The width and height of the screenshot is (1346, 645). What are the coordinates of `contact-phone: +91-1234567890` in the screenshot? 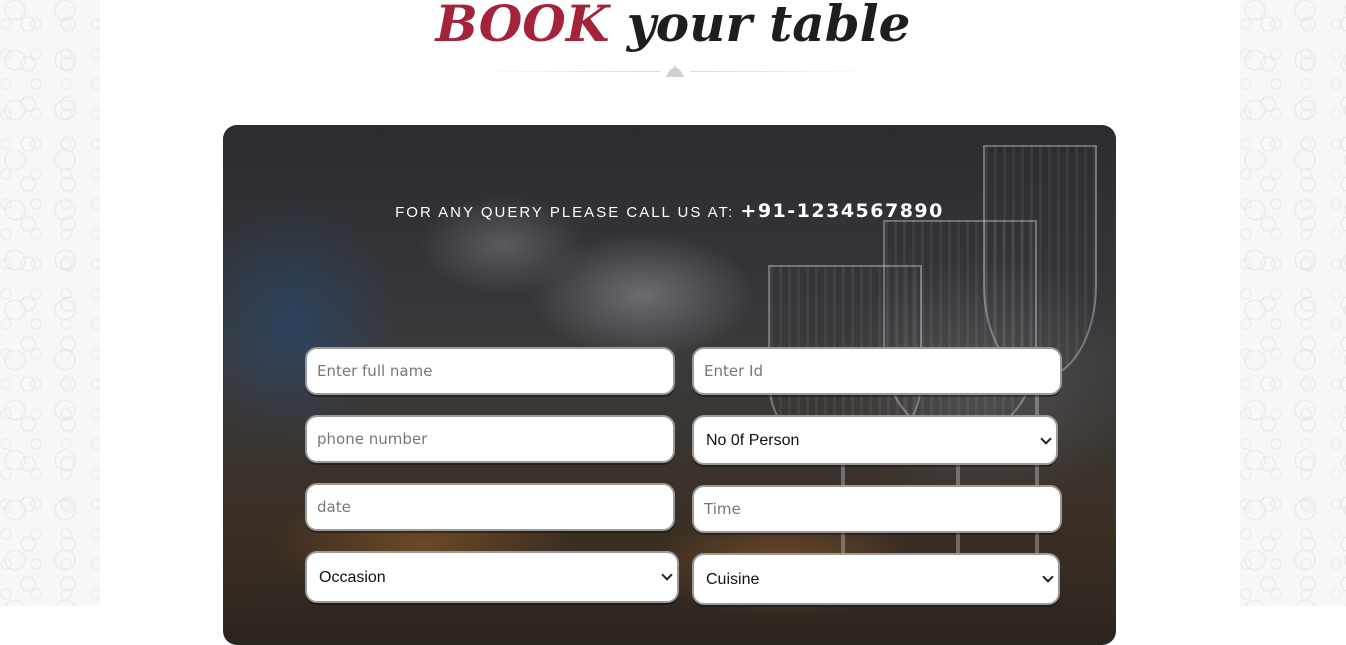 It's located at (842, 211).